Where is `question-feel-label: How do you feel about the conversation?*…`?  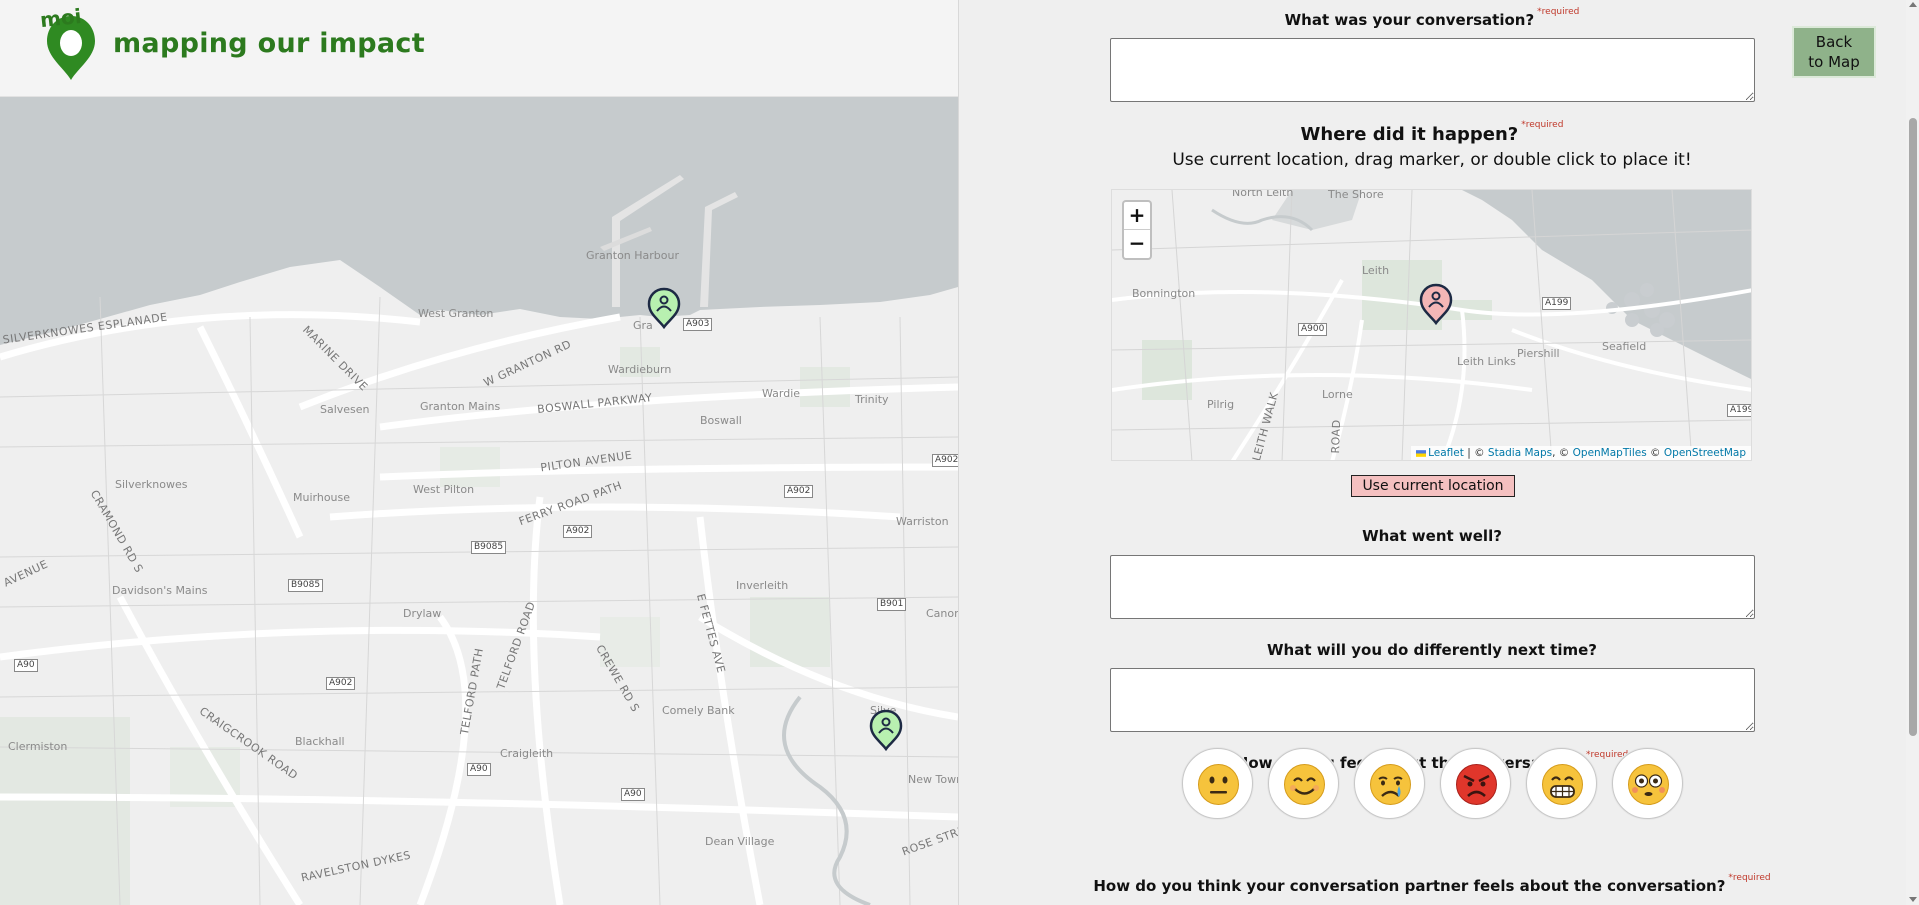
question-feel-label: How do you feel about the conversation?*… is located at coordinates (1432, 761).